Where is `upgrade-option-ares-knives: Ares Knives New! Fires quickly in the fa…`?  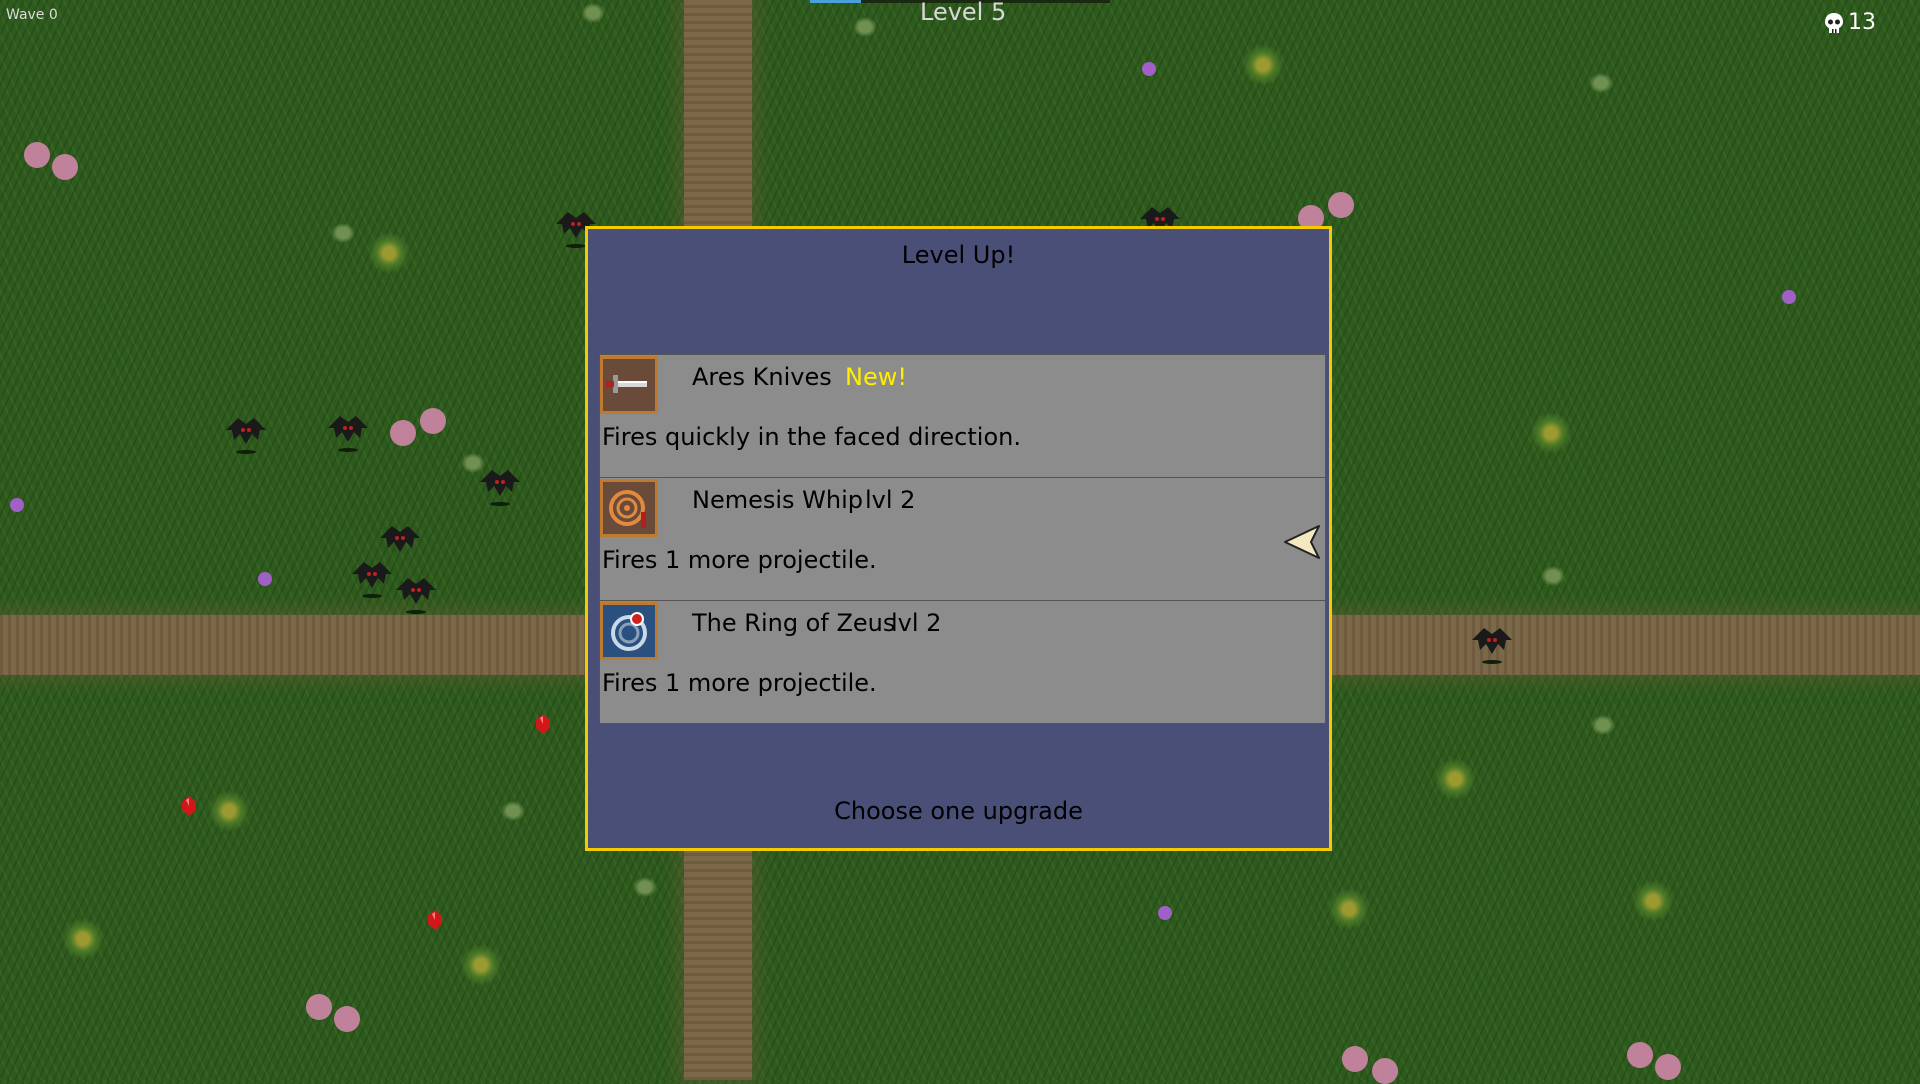
upgrade-option-ares-knives: Ares Knives New! Fires quickly in the fa… is located at coordinates (962, 416).